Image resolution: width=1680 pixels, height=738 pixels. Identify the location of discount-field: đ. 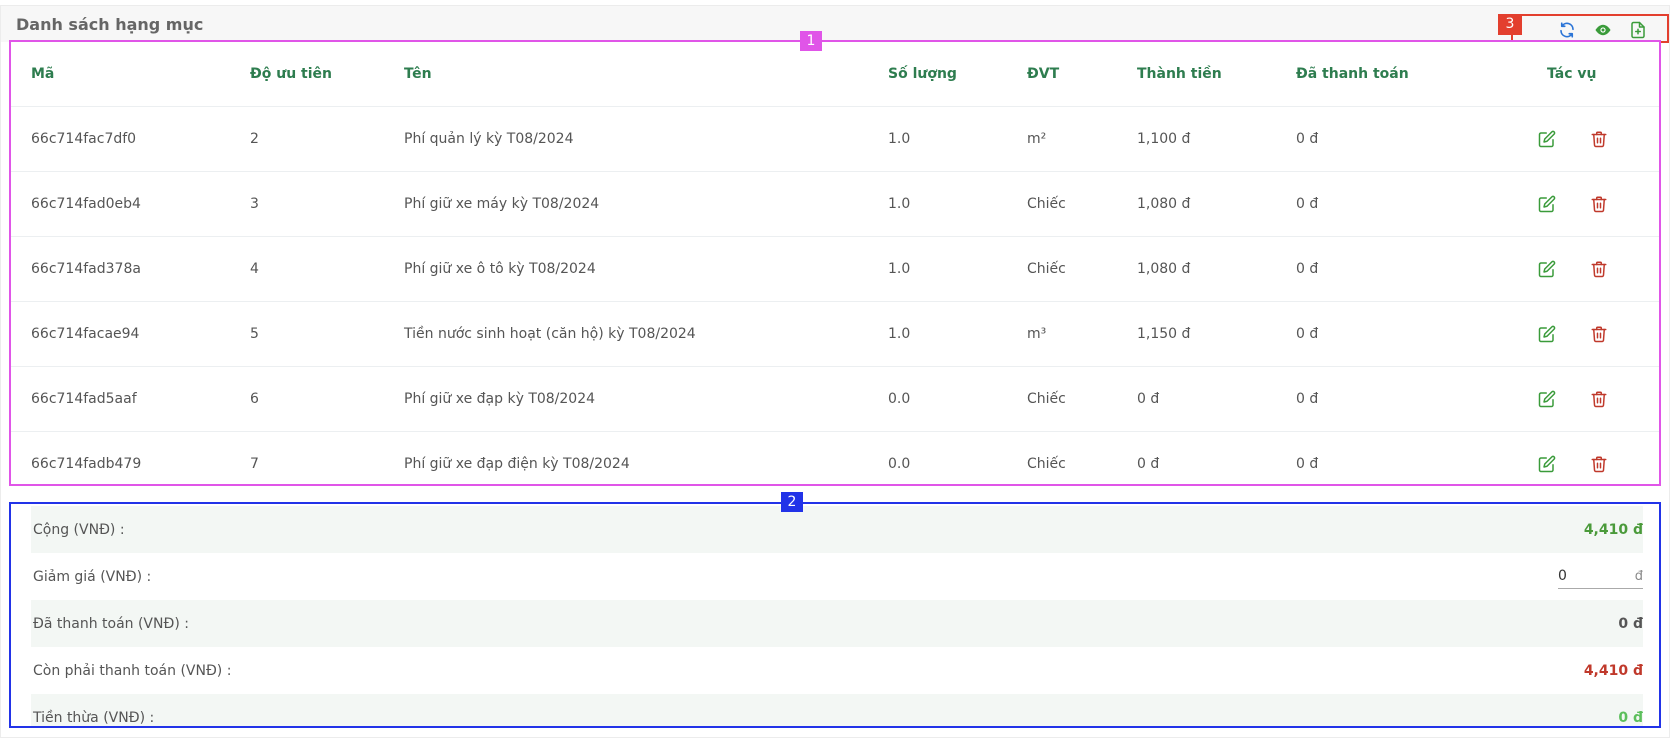
(1600, 577).